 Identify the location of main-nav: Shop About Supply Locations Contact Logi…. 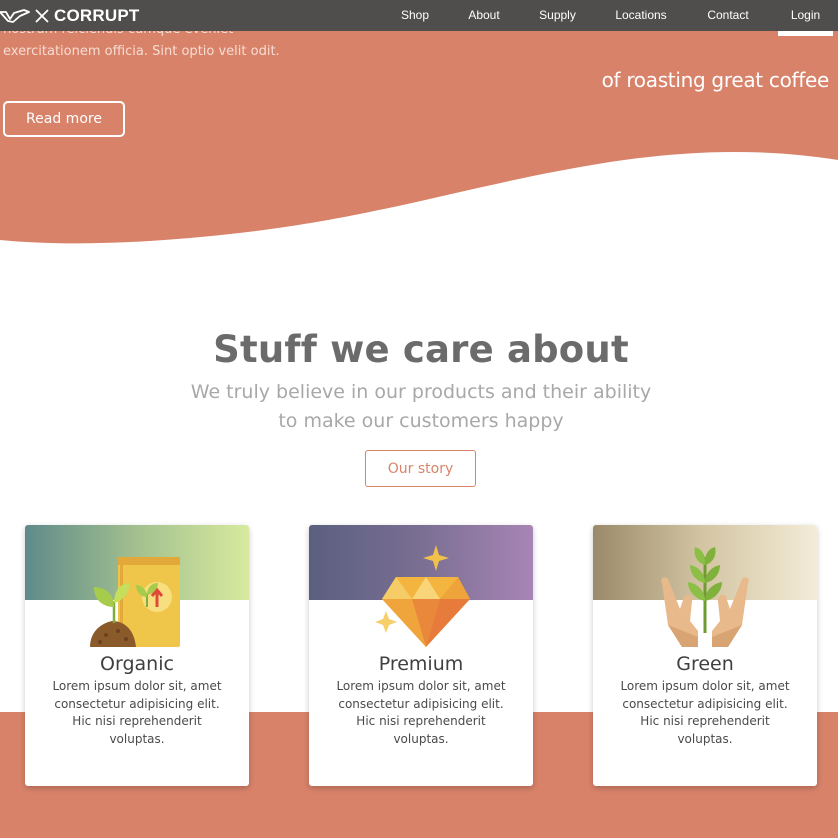
(419, 15).